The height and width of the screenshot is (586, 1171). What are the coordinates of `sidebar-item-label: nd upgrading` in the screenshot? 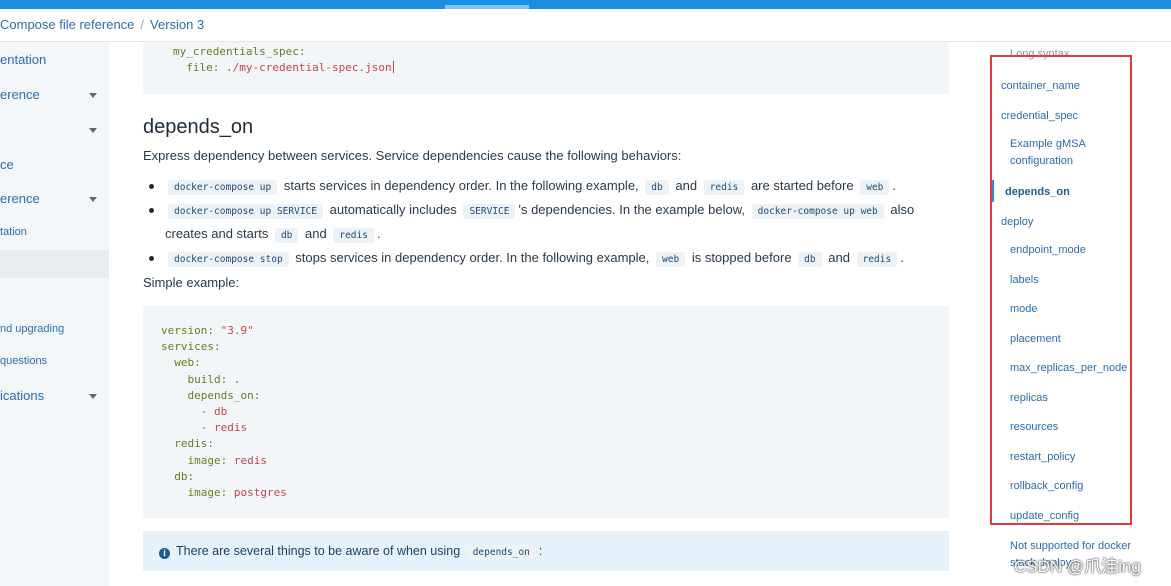 It's located at (32, 329).